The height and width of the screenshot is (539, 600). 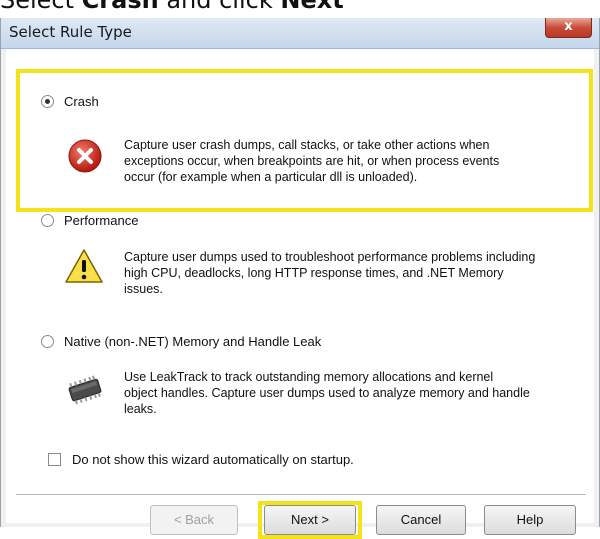 I want to click on radio-performance: Performance, so click(x=89, y=220).